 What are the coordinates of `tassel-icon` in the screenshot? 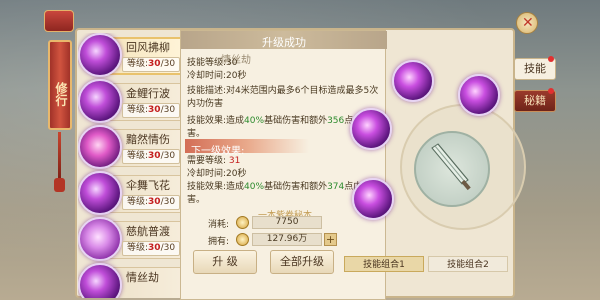 It's located at (59, 157).